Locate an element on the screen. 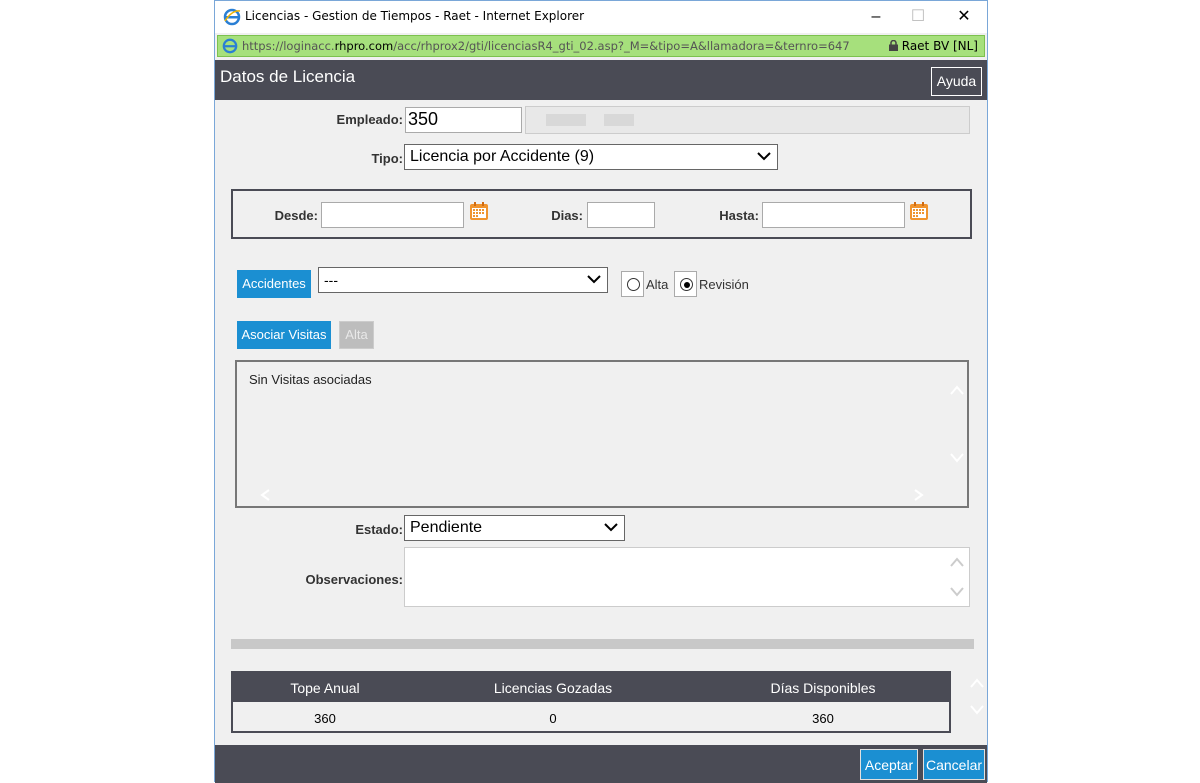 The height and width of the screenshot is (783, 1200). tipo-select: Licencia por Accidente (9) is located at coordinates (591, 157).